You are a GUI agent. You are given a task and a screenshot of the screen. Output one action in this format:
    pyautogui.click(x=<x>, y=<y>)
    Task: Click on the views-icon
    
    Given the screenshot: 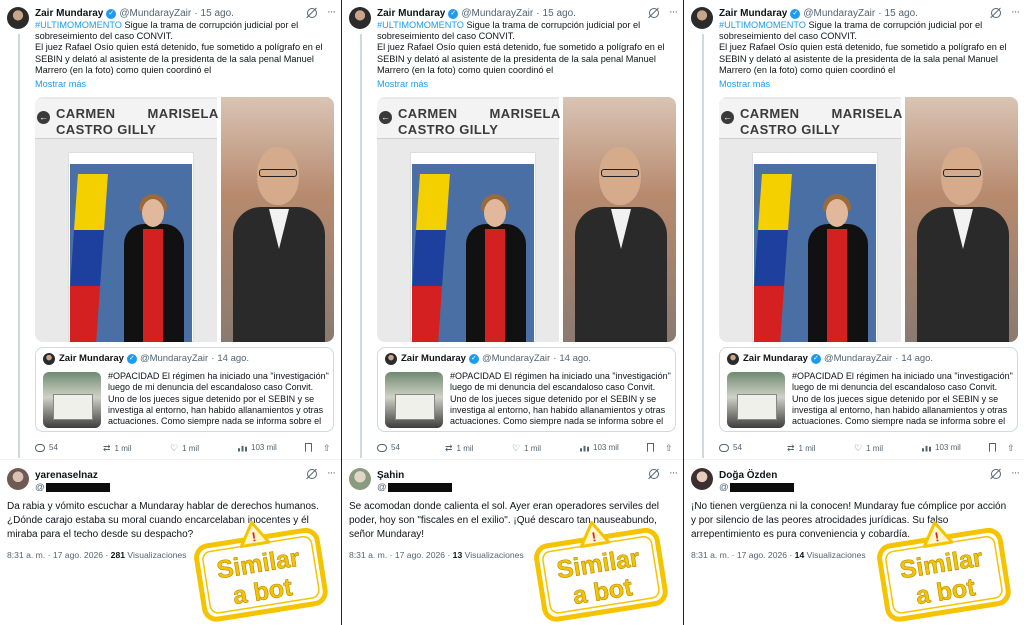 What is the action you would take?
    pyautogui.click(x=242, y=447)
    